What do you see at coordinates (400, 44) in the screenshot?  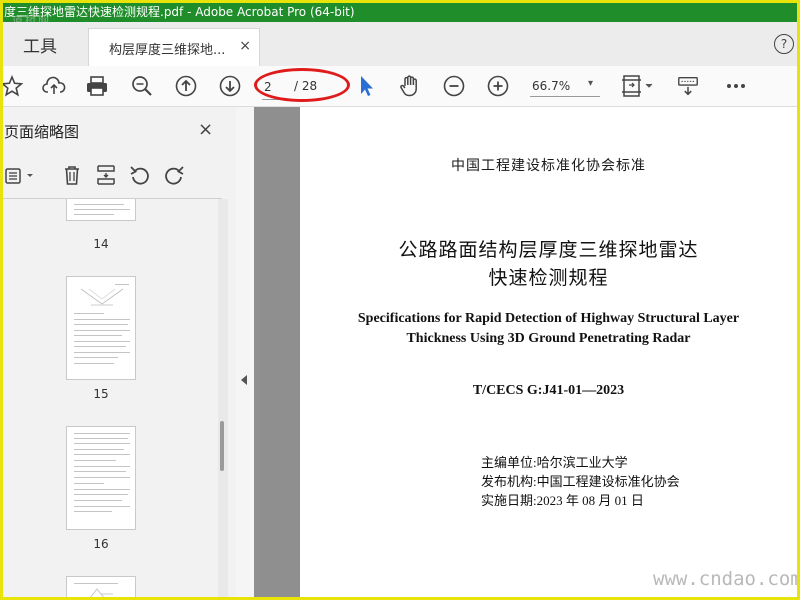 I see `tab-bar: 工具 构层厚度三维探地... ×` at bounding box center [400, 44].